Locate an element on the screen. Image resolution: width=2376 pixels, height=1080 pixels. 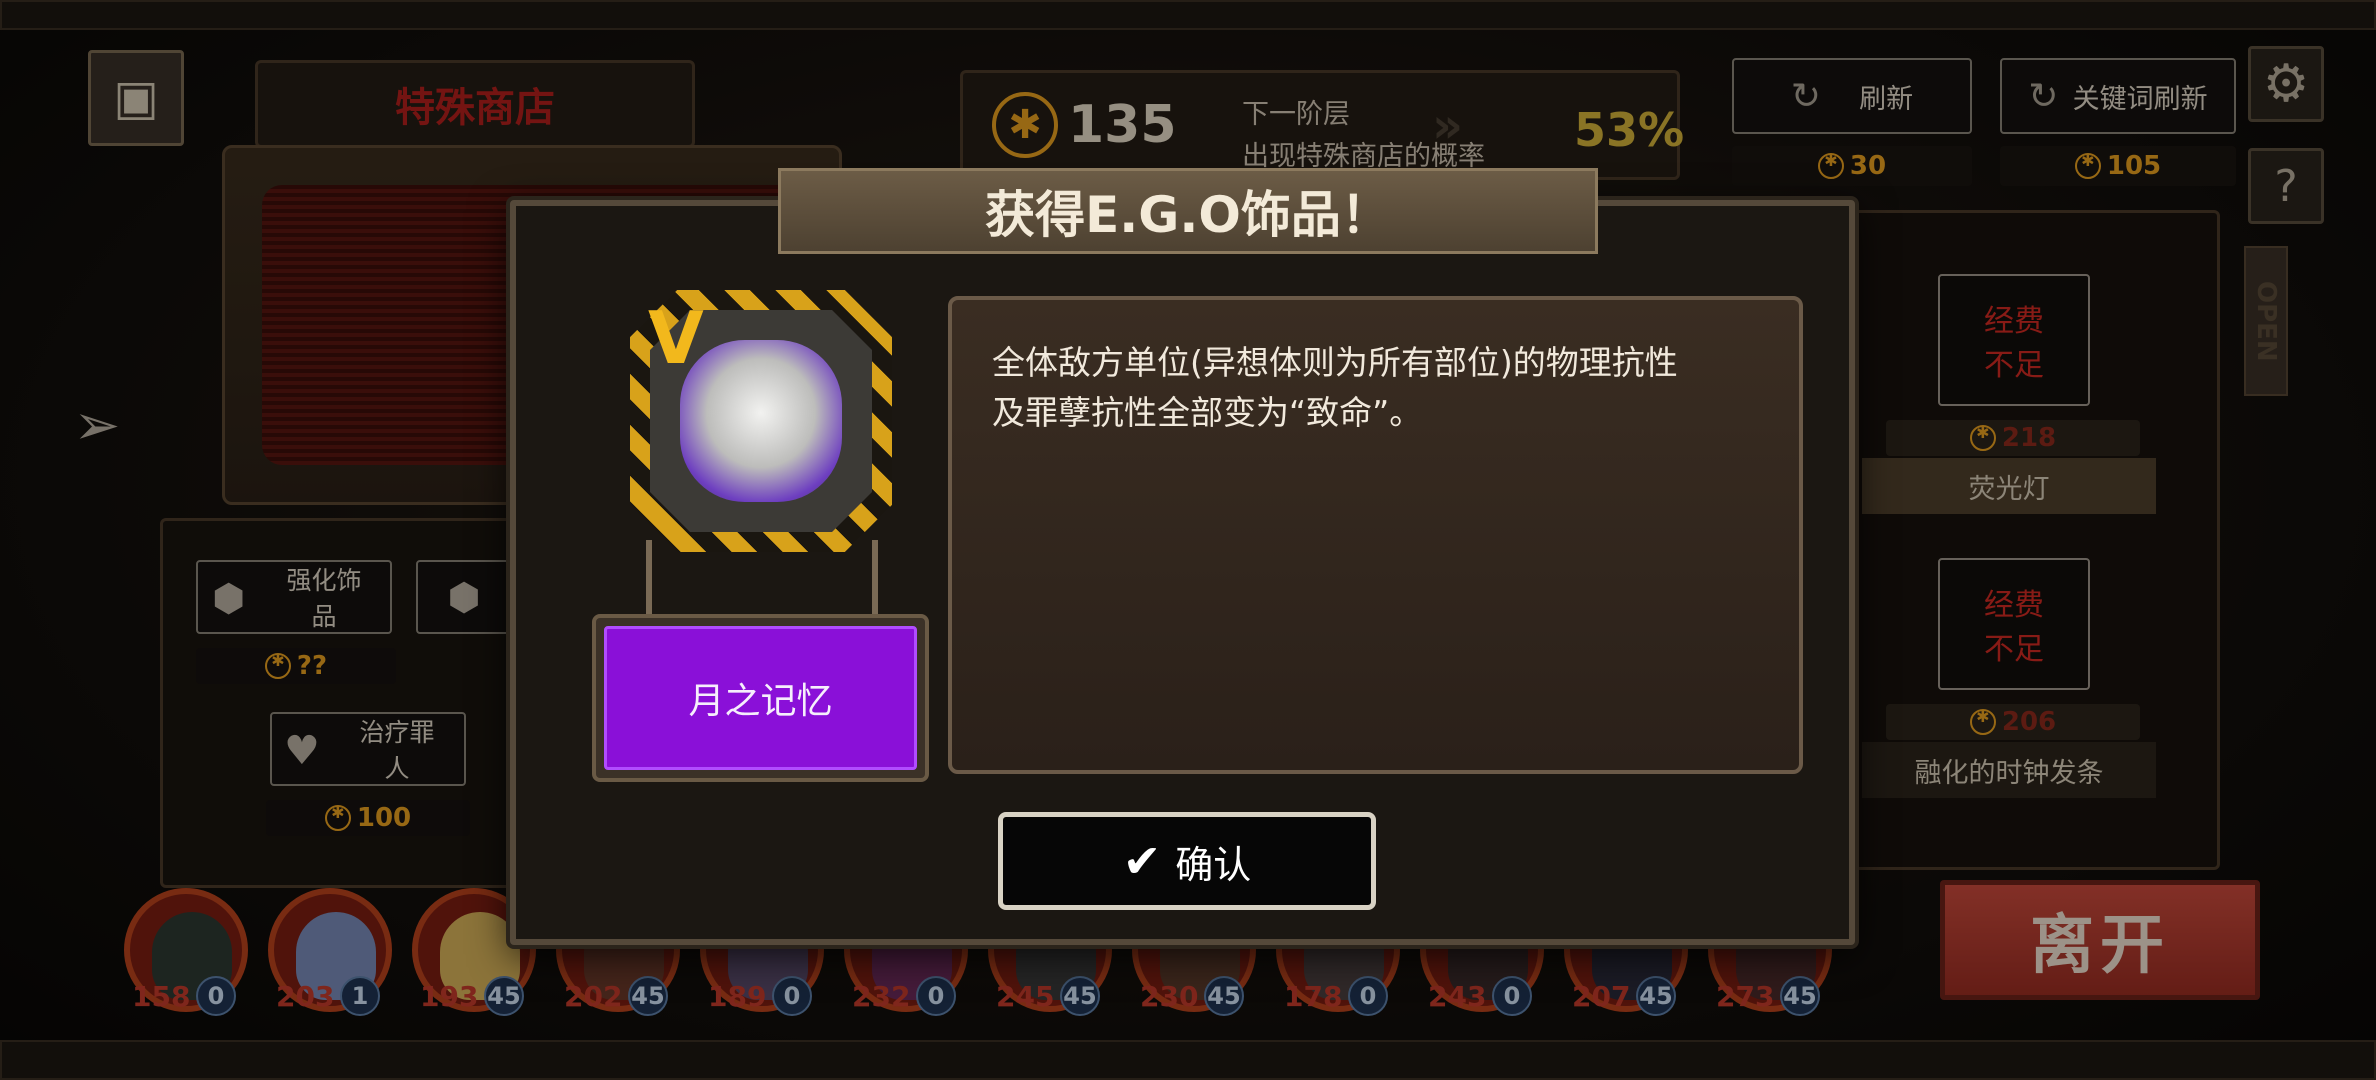
gift-name: 月之记忆 is located at coordinates (760, 698).